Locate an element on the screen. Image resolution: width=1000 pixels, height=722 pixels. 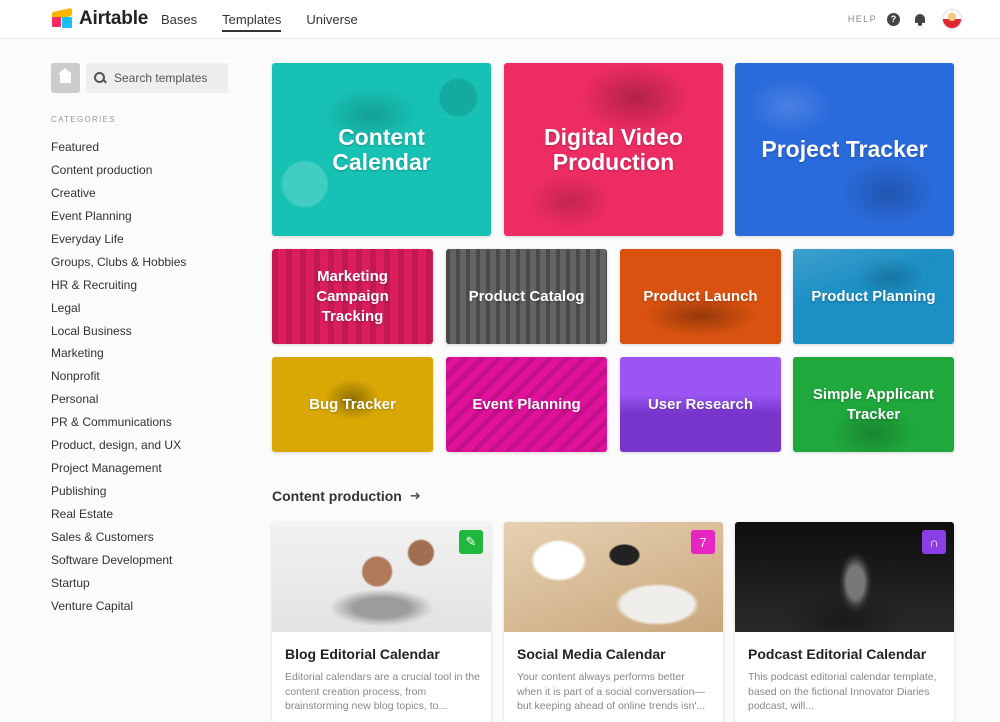
main-nav: Bases Templates Universe is located at coordinates (259, 22).